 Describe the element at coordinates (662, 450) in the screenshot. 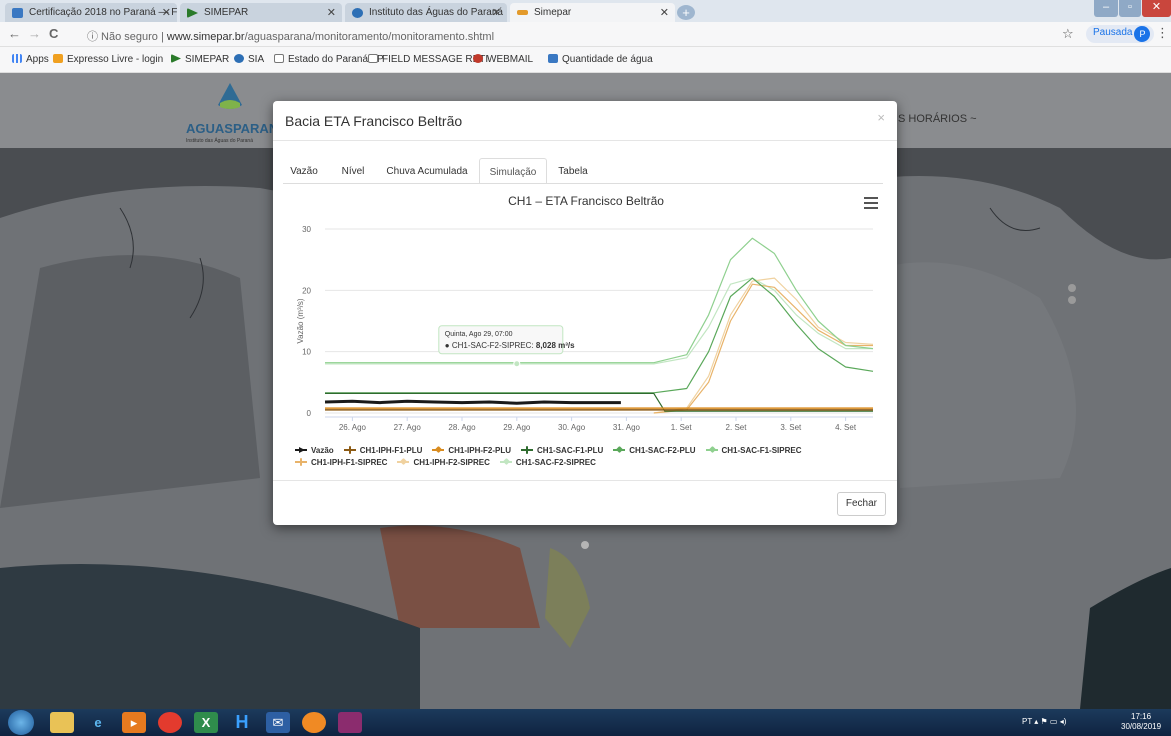

I see `legend-label: CH1-SAC-F2-PLU` at that location.